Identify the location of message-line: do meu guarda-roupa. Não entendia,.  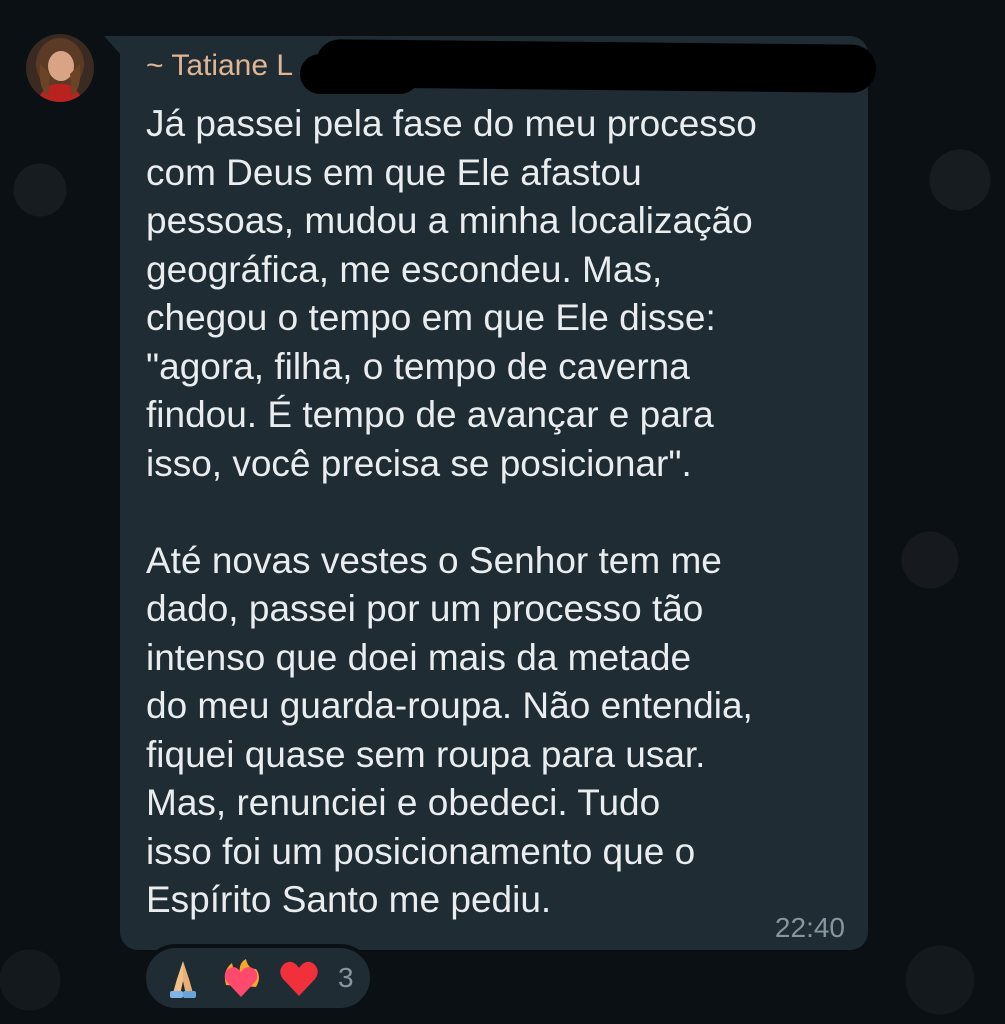
(449, 705).